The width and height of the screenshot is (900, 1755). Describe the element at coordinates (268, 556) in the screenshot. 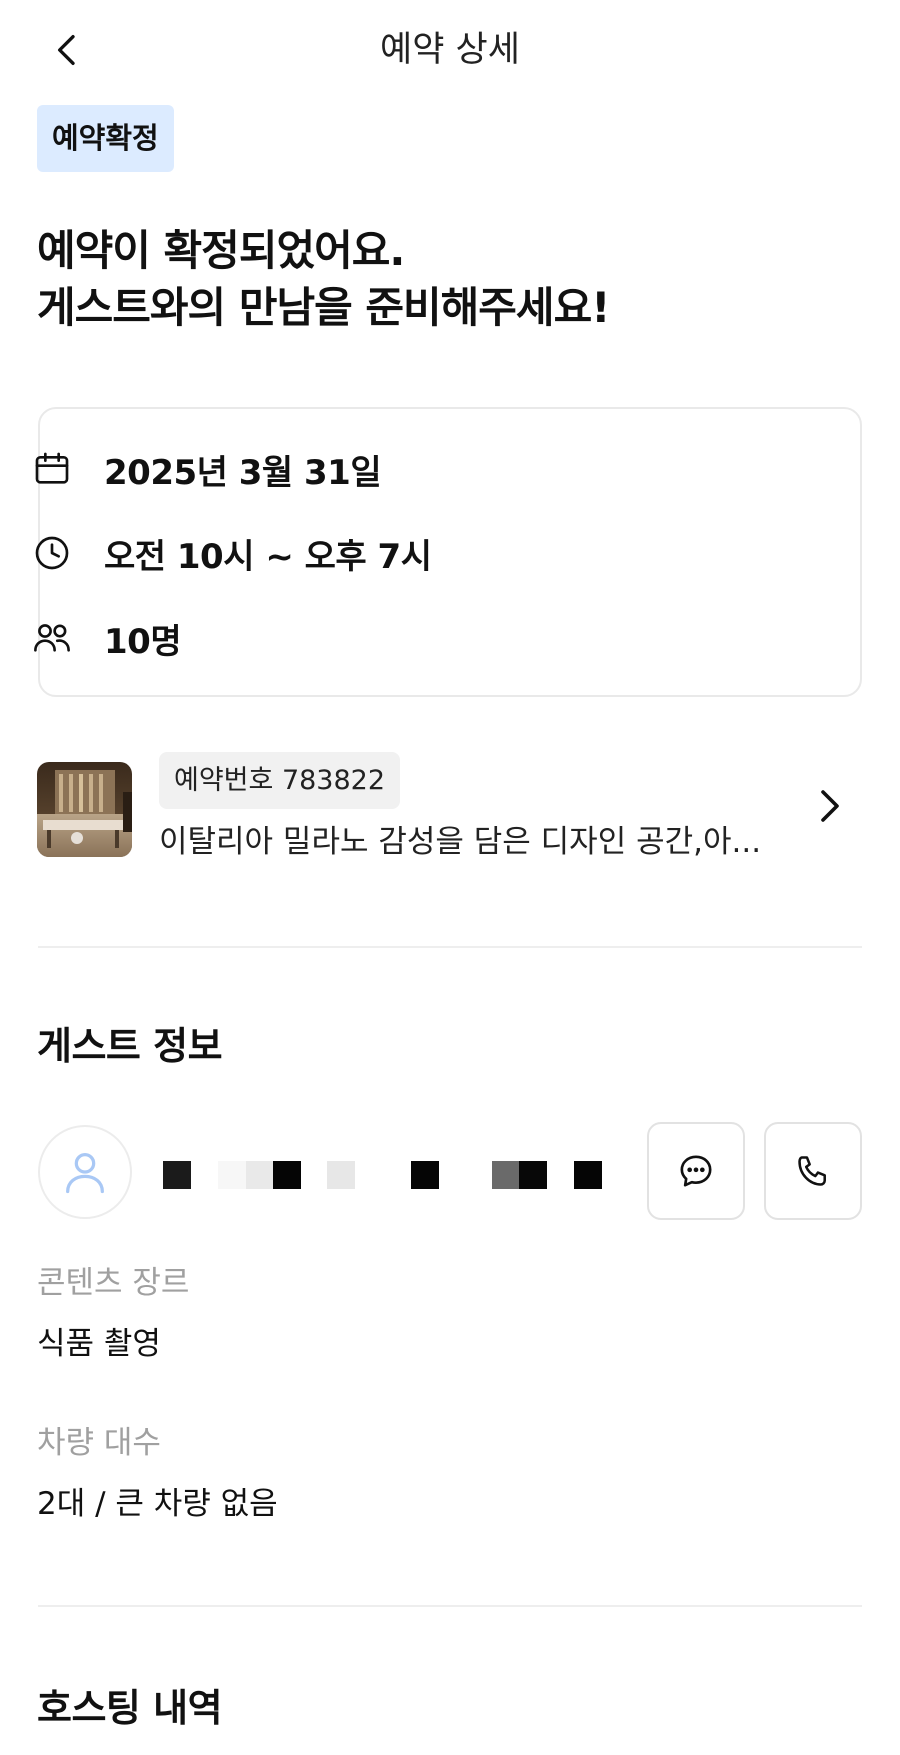

I see `booking-time: 오전 10시 ~ 오후 7시` at that location.